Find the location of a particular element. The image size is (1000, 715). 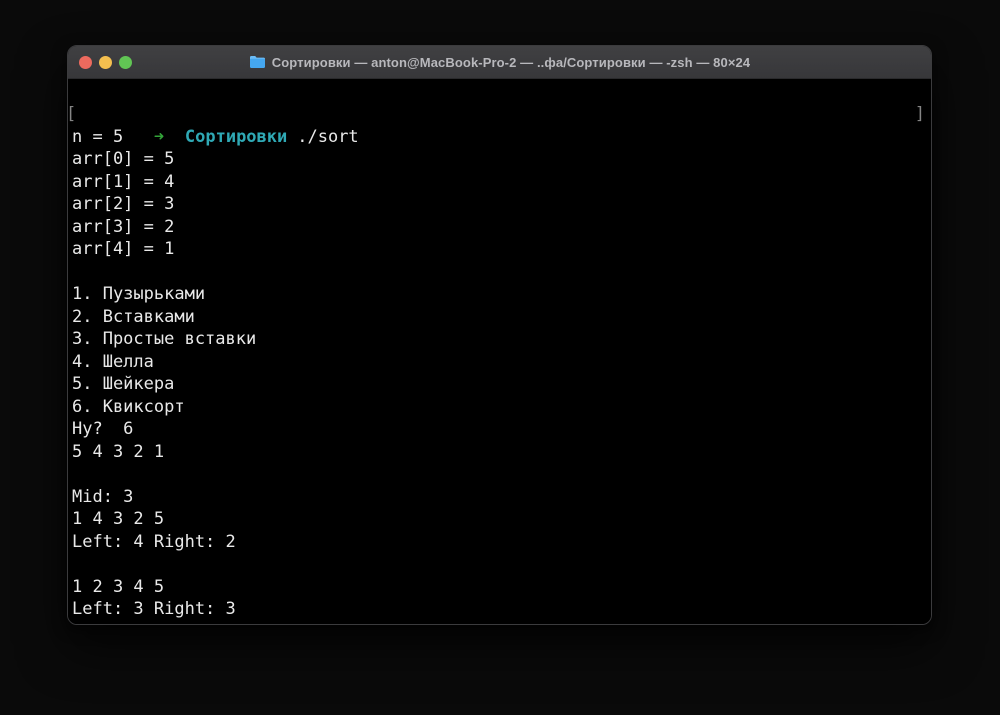

folder-icon is located at coordinates (257, 62).